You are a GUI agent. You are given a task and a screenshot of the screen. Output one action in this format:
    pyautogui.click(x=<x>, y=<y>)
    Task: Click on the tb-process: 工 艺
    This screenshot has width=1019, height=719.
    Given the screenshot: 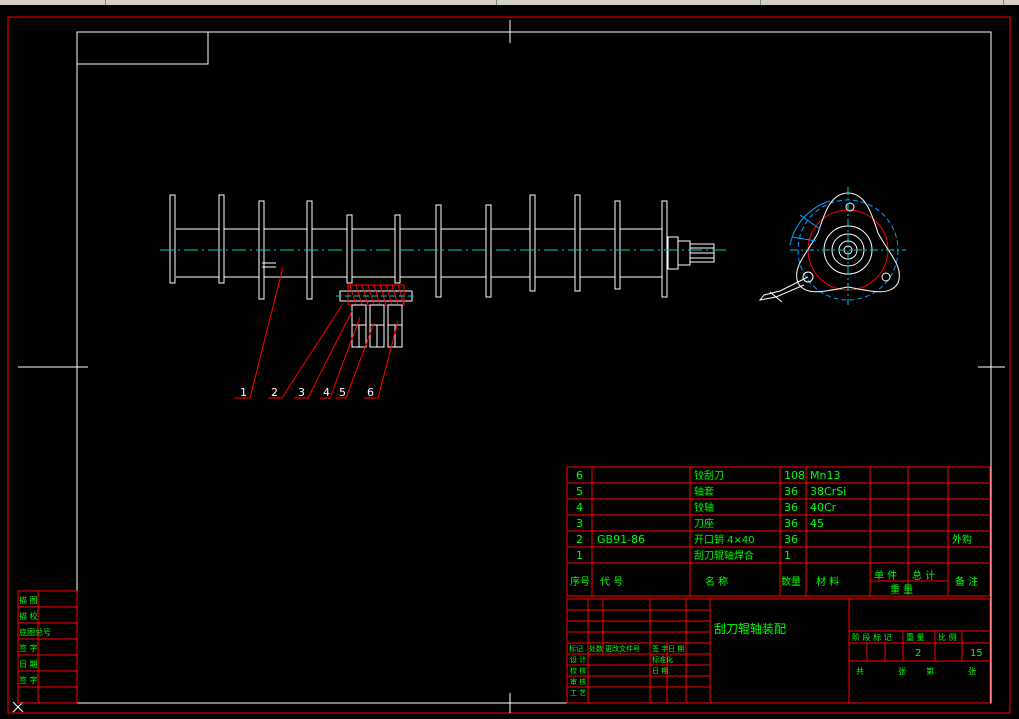 What is the action you would take?
    pyautogui.click(x=578, y=693)
    